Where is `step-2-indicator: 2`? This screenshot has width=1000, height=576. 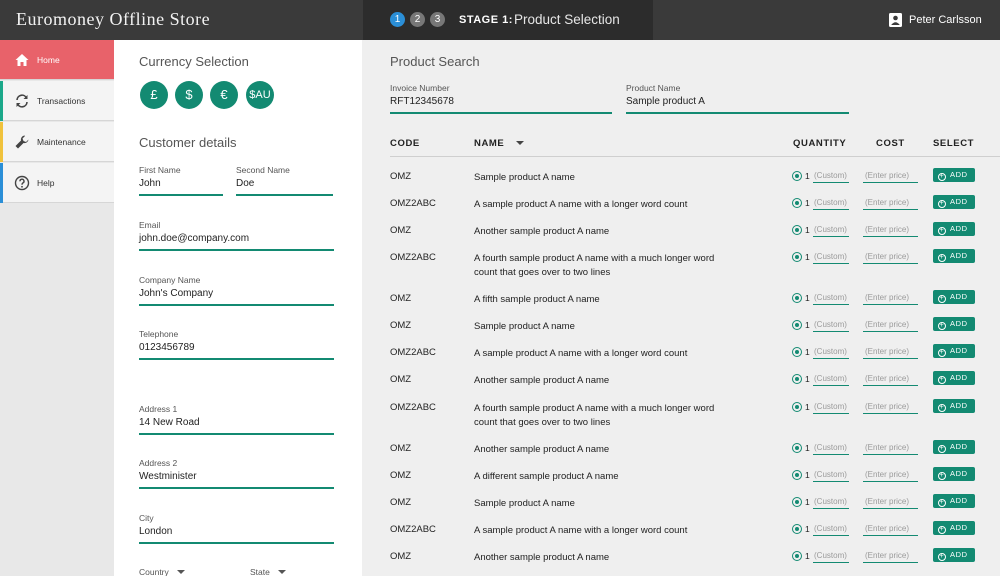
step-2-indicator: 2 is located at coordinates (417, 19).